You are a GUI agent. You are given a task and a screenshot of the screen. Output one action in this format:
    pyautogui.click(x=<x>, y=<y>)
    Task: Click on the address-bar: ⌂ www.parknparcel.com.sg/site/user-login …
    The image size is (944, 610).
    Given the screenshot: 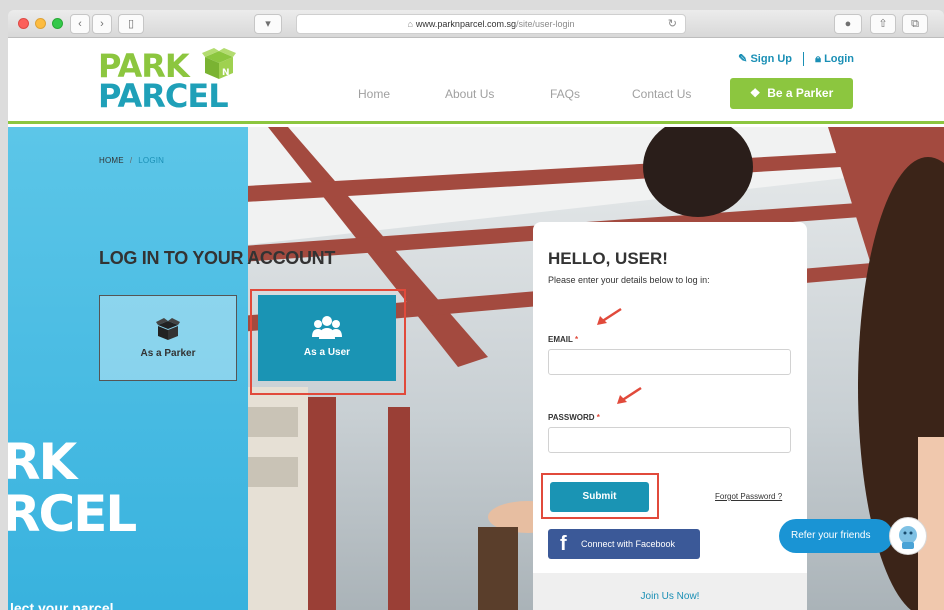 What is the action you would take?
    pyautogui.click(x=491, y=24)
    